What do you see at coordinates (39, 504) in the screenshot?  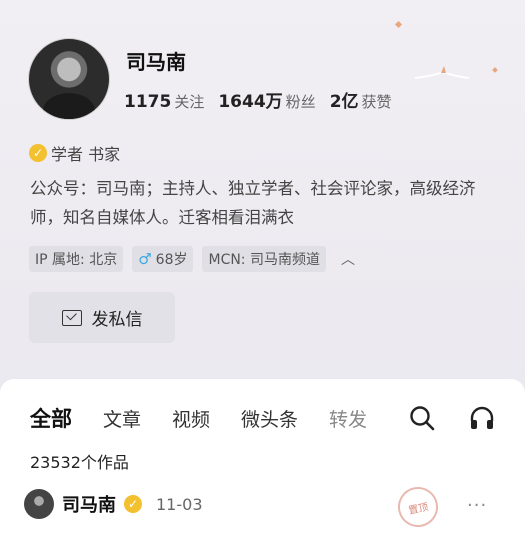 I see `post-avatar` at bounding box center [39, 504].